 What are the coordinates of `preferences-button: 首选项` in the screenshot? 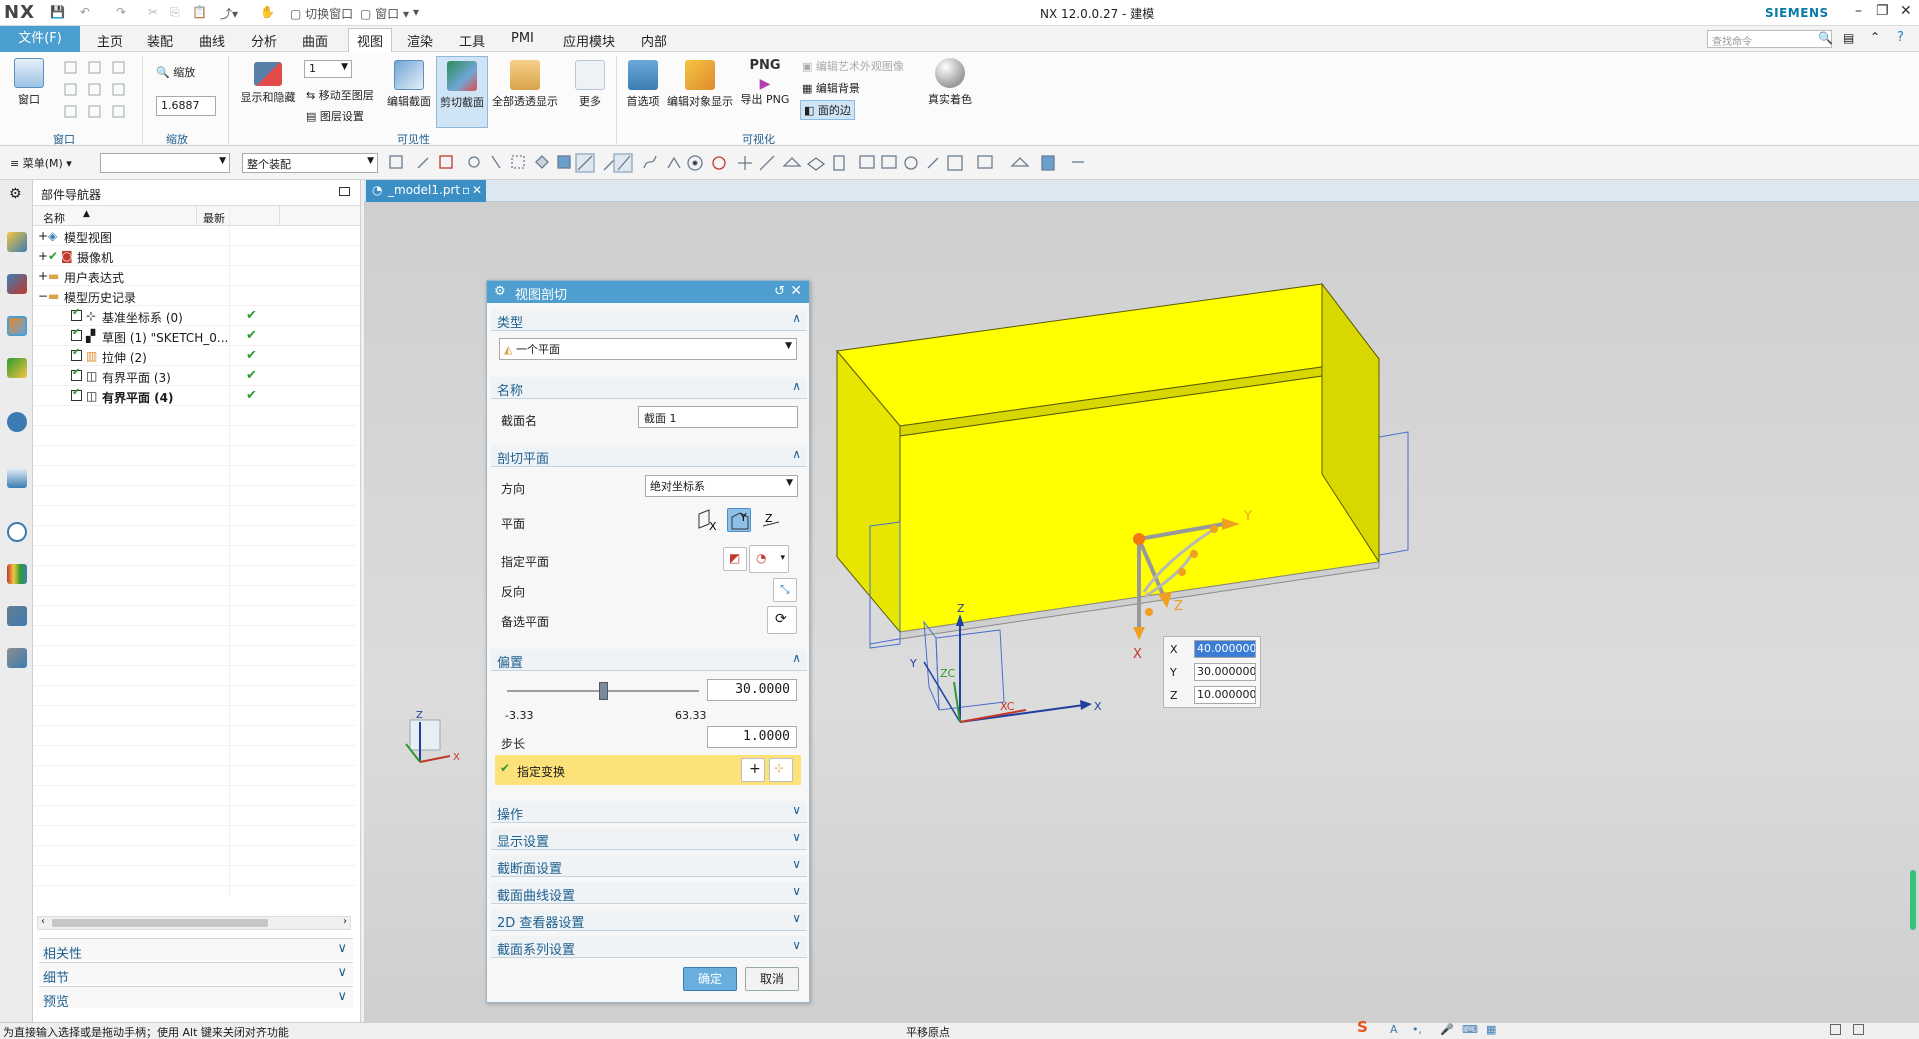 It's located at (643, 84).